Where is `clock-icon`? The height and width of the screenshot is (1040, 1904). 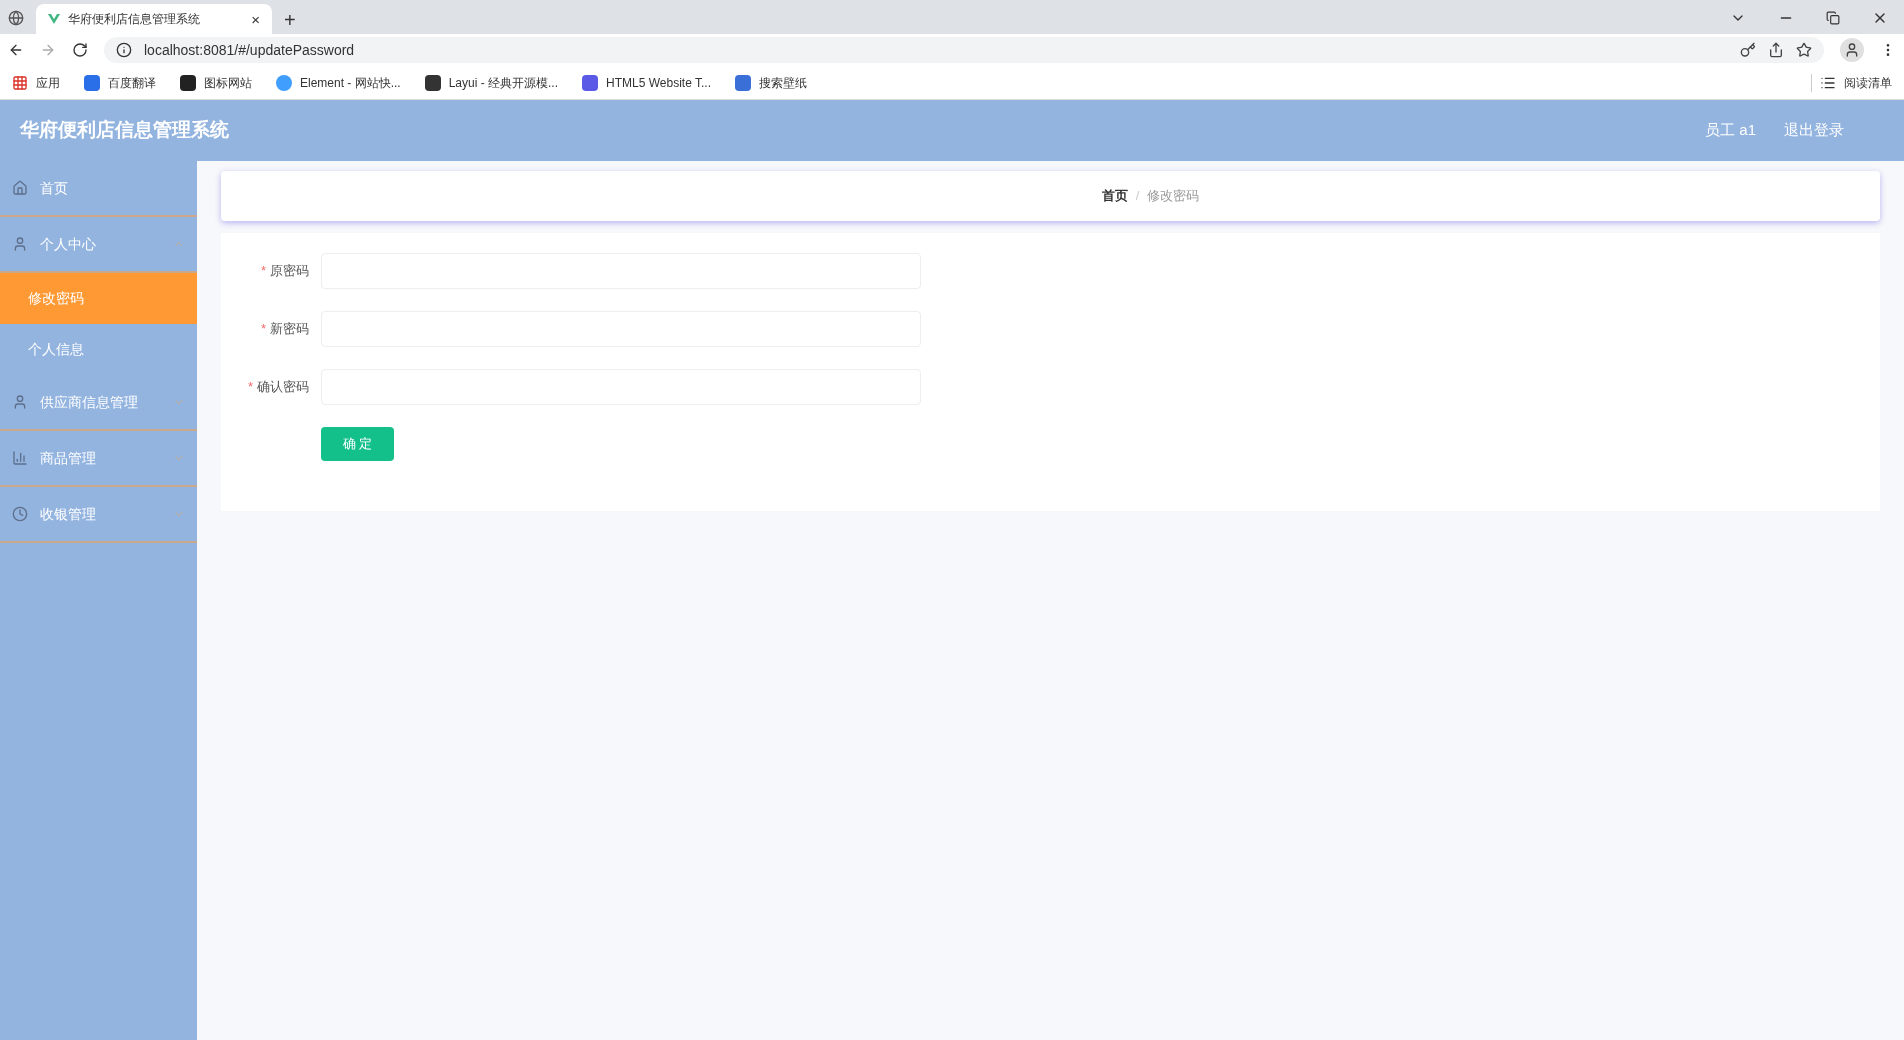 clock-icon is located at coordinates (20, 514).